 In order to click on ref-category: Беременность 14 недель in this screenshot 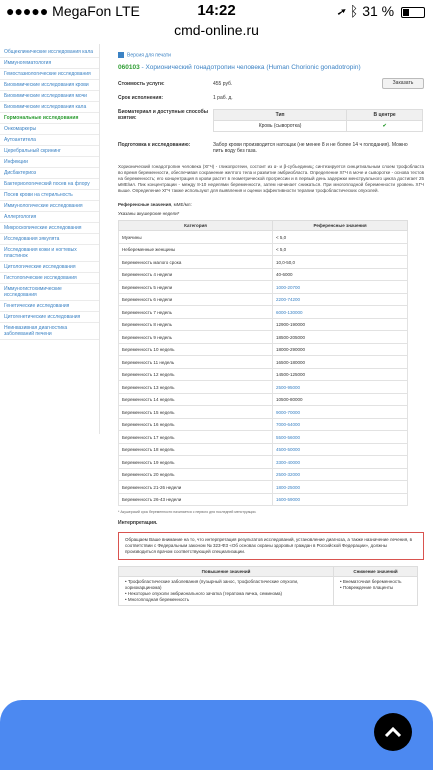, I will do `click(195, 399)`.